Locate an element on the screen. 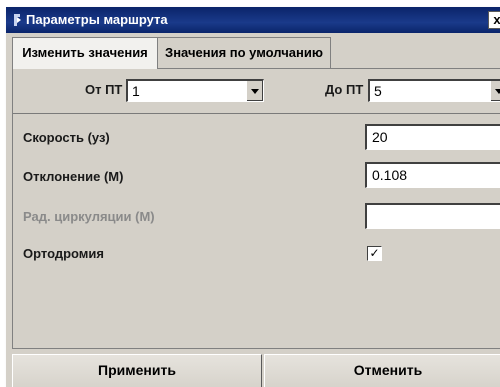  from-wp-label: От ПТ is located at coordinates (104, 89).